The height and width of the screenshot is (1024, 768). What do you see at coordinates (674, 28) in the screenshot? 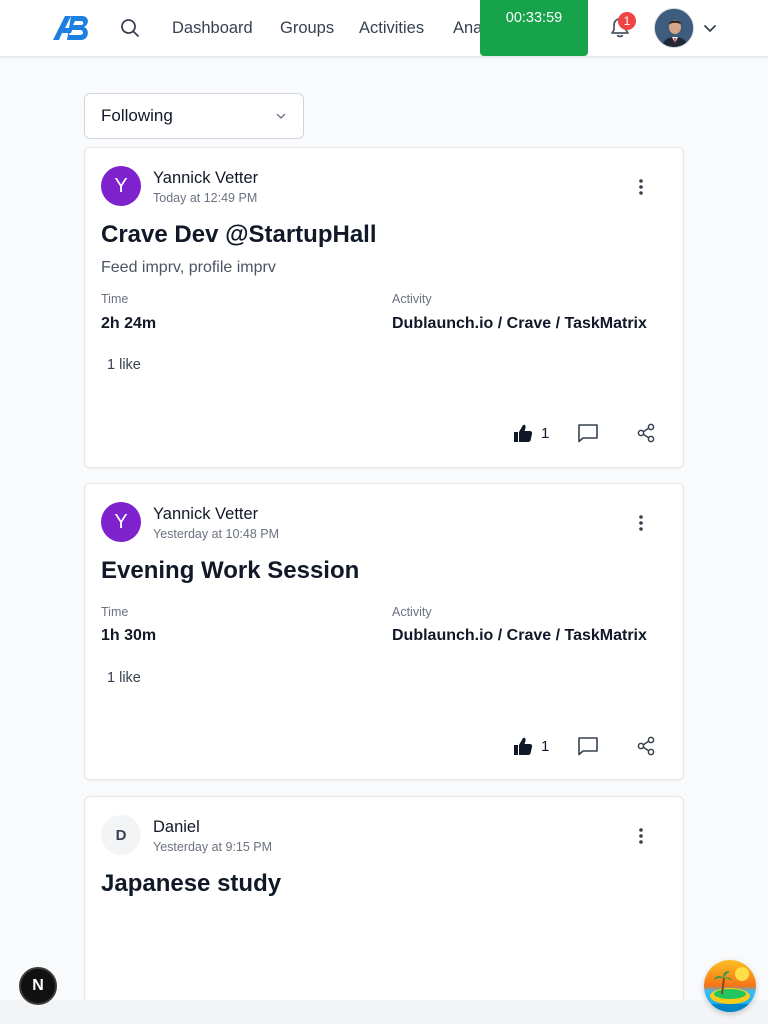
I see `user-avatar` at bounding box center [674, 28].